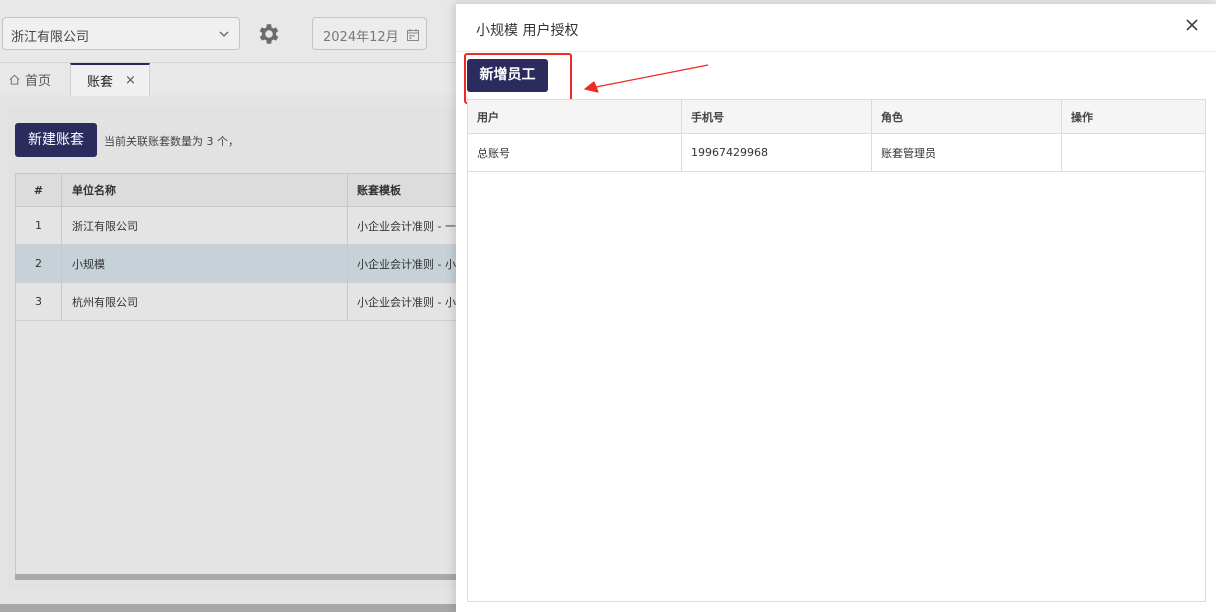  Describe the element at coordinates (1192, 25) in the screenshot. I see `close-icon` at that location.